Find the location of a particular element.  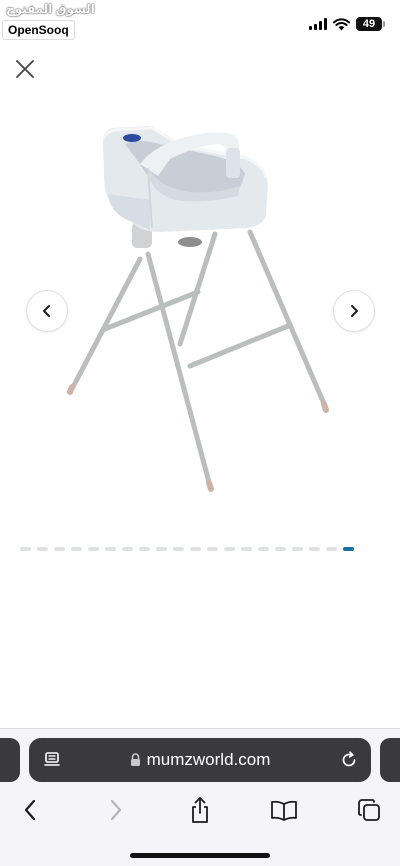

close-icon is located at coordinates (25, 69).